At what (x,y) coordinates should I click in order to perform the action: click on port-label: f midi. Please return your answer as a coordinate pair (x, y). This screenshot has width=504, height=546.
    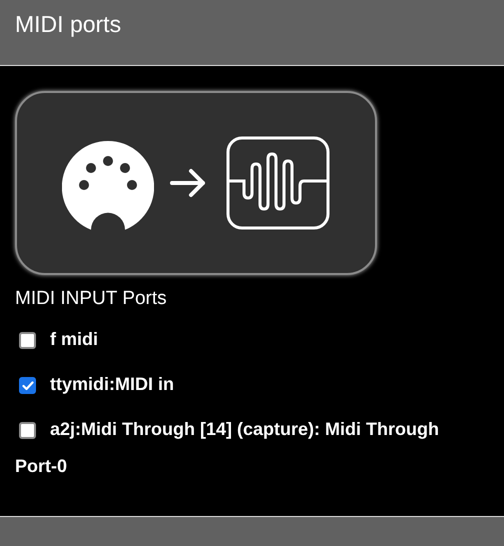
    Looking at the image, I should click on (231, 339).